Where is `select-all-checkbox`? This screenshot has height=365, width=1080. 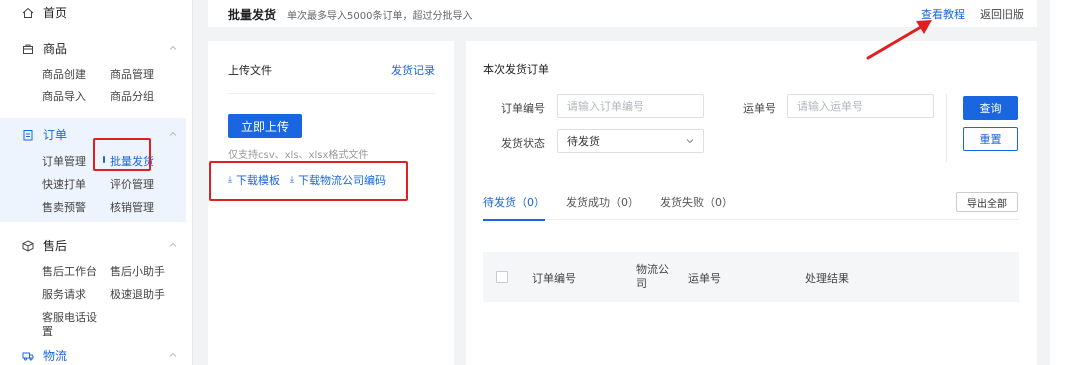
select-all-checkbox is located at coordinates (502, 277).